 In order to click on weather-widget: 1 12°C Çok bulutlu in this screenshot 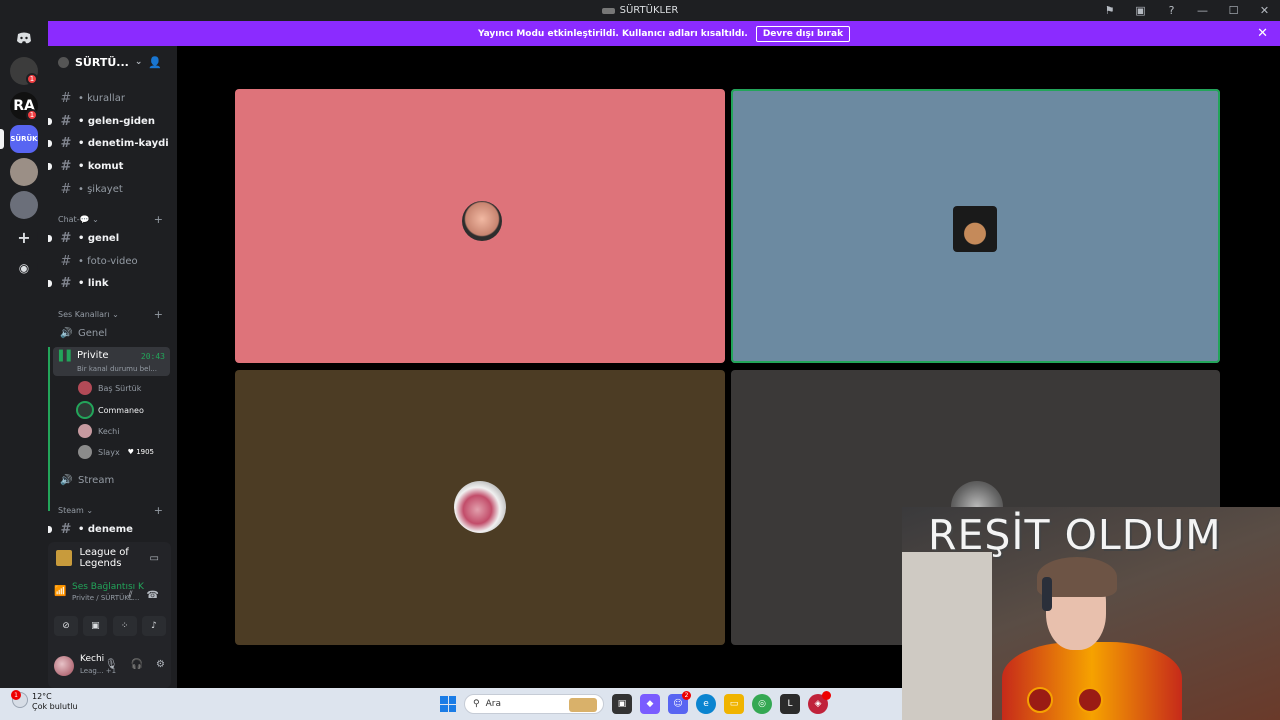, I will do `click(44, 701)`.